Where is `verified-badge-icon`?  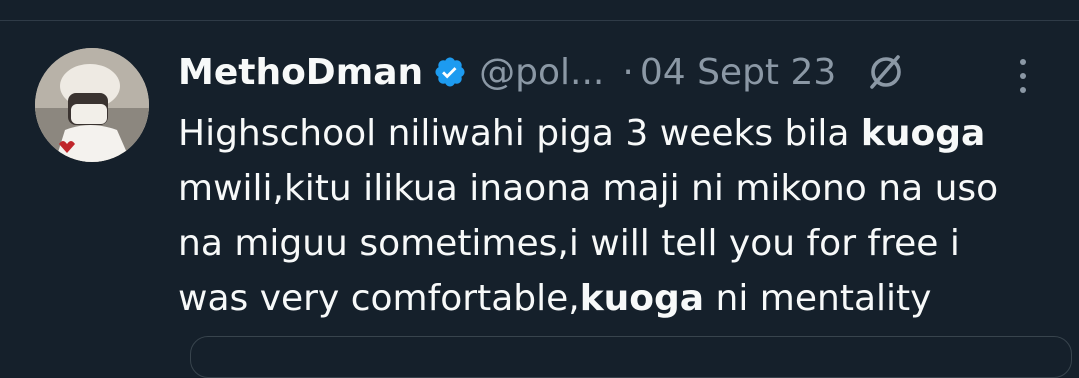 verified-badge-icon is located at coordinates (450, 72).